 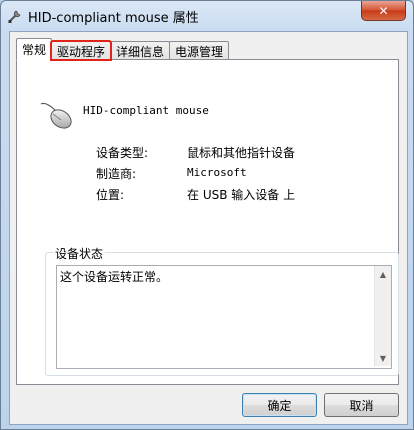 I want to click on close-icon: ✕, so click(x=383, y=10).